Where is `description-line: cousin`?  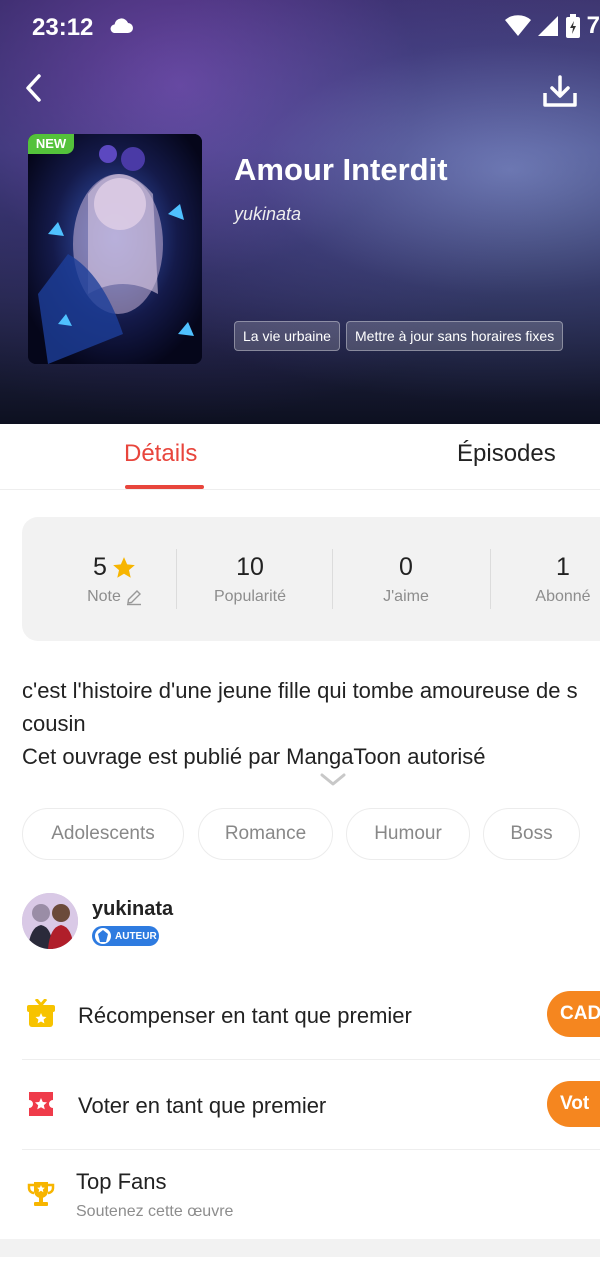
description-line: cousin is located at coordinates (54, 723).